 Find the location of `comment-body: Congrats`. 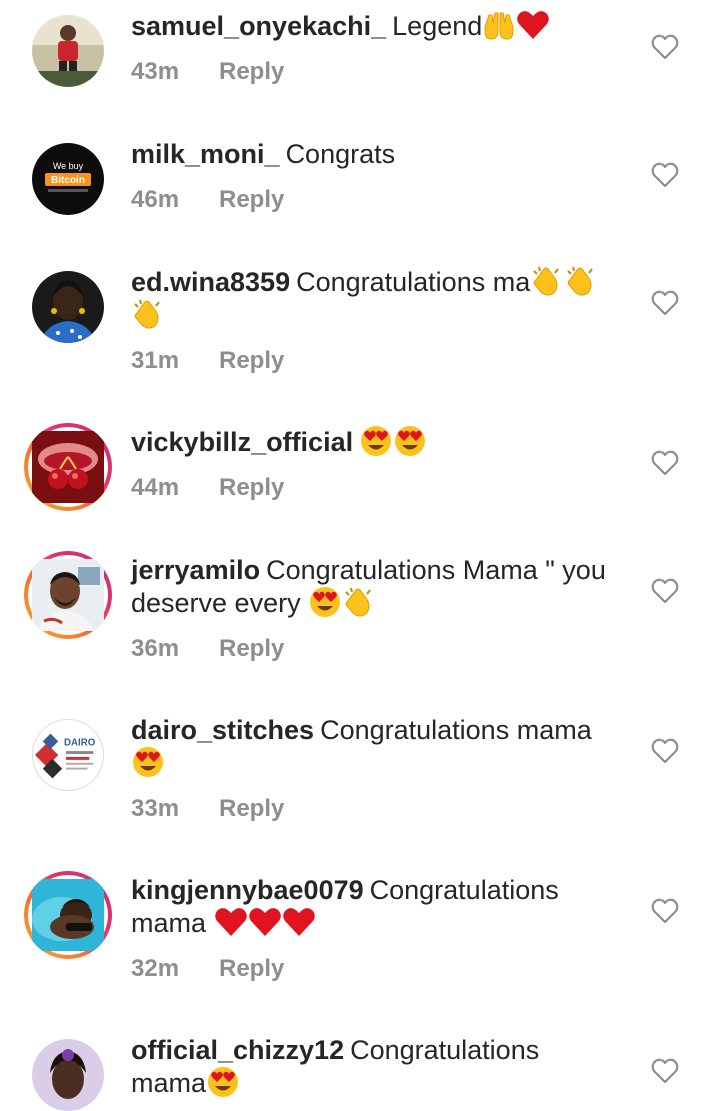

comment-body: Congrats is located at coordinates (340, 154).